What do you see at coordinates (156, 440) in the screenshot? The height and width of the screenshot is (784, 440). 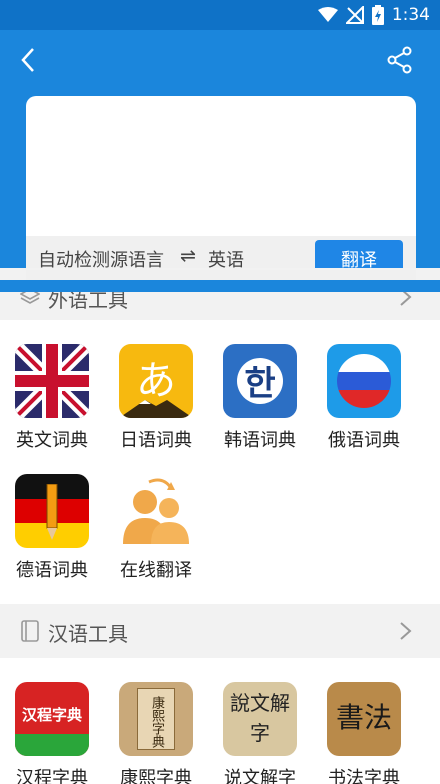 I see `tool-label: 日语词典` at bounding box center [156, 440].